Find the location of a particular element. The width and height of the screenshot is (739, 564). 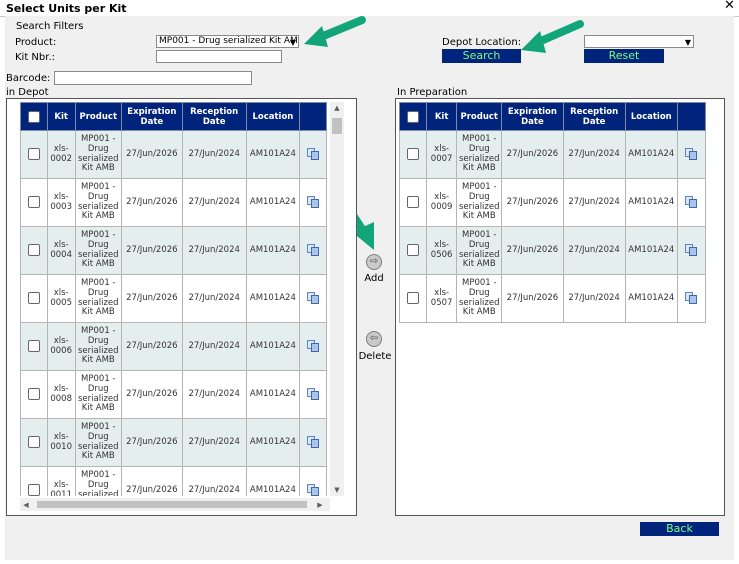

add-arrow-icon: ⇨ is located at coordinates (374, 262).